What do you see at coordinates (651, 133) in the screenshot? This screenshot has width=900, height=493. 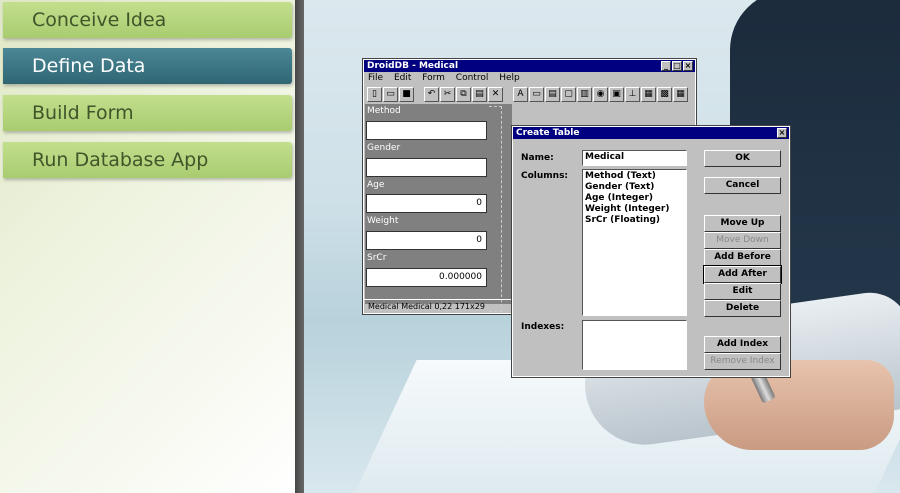 I see `create-table-titlebar: Create Table ×` at bounding box center [651, 133].